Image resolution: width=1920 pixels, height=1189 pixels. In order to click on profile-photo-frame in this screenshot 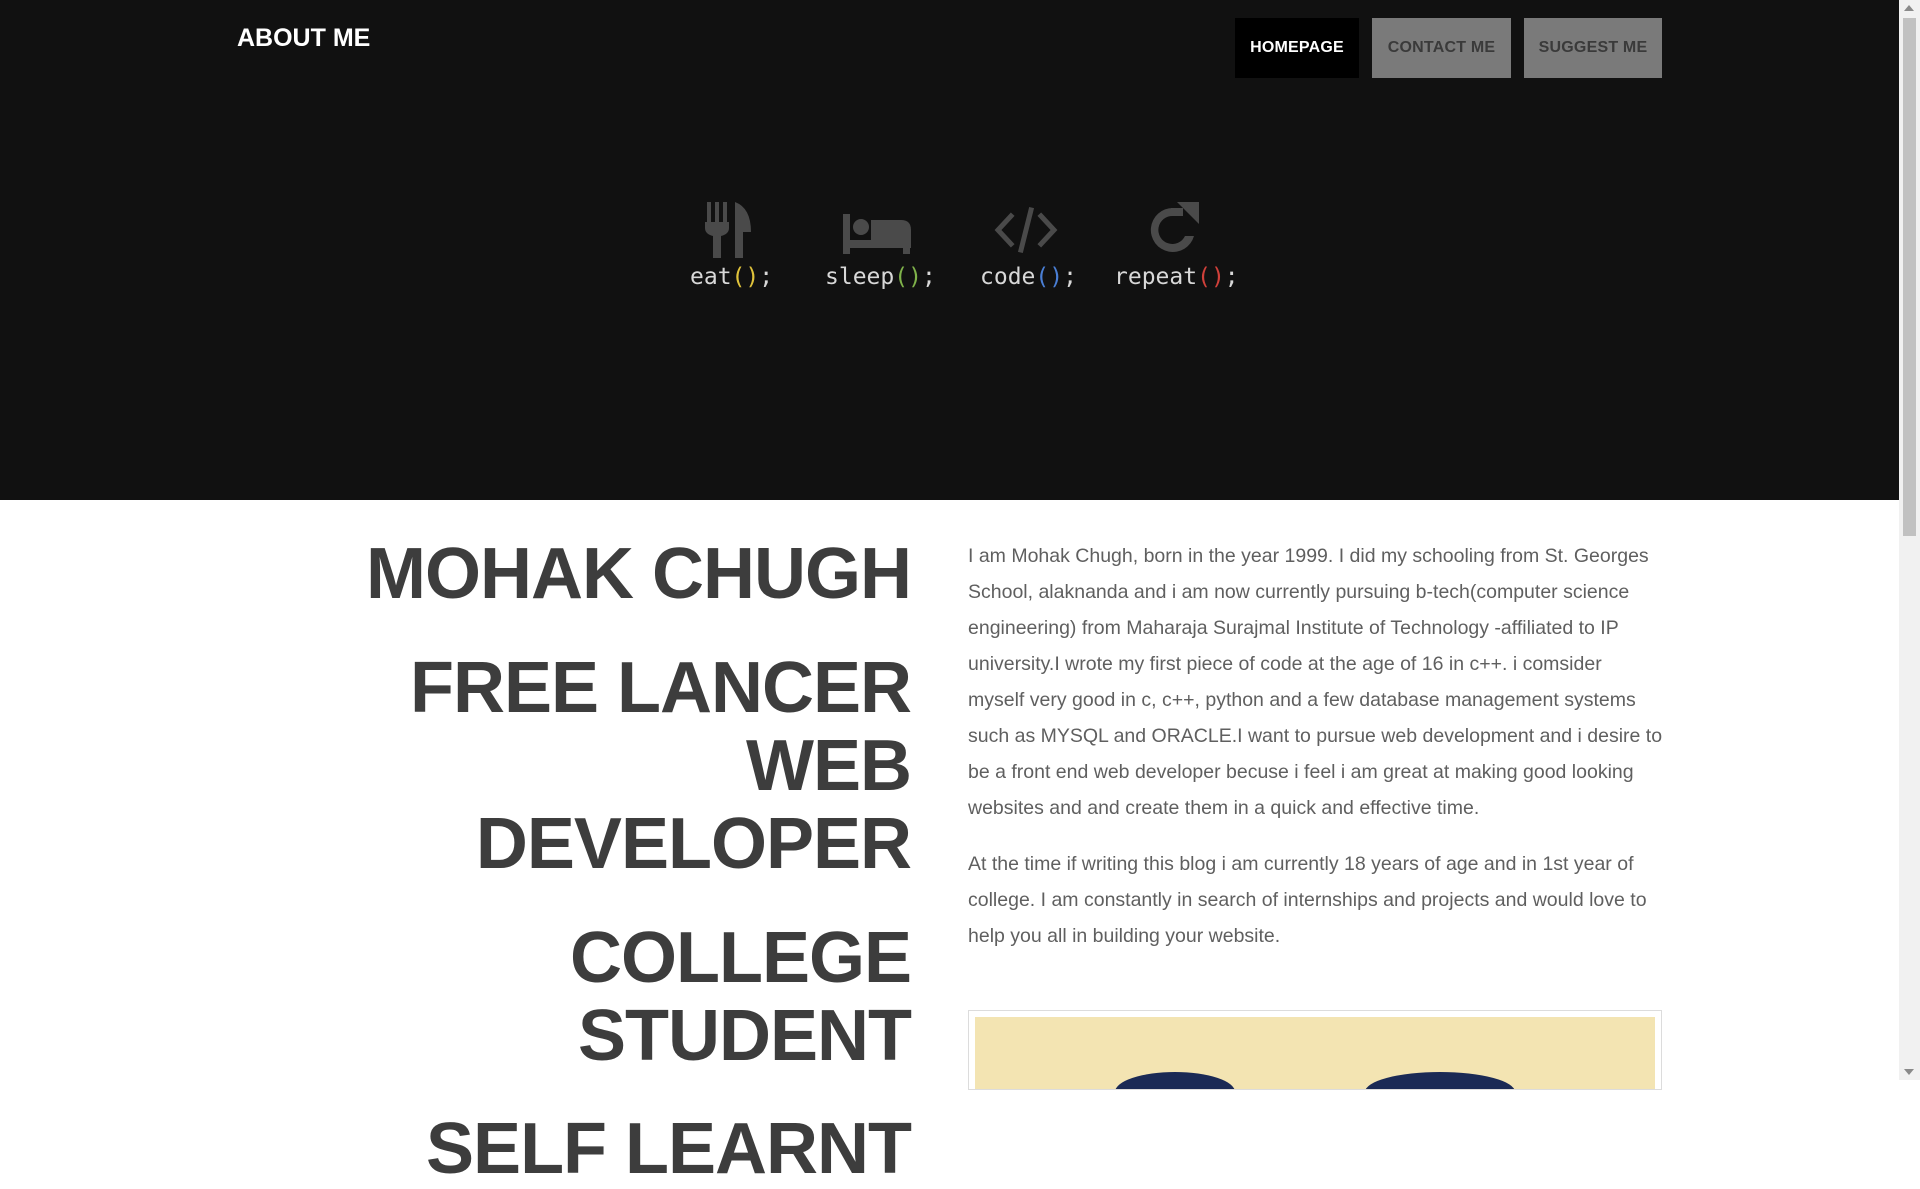, I will do `click(1315, 1050)`.